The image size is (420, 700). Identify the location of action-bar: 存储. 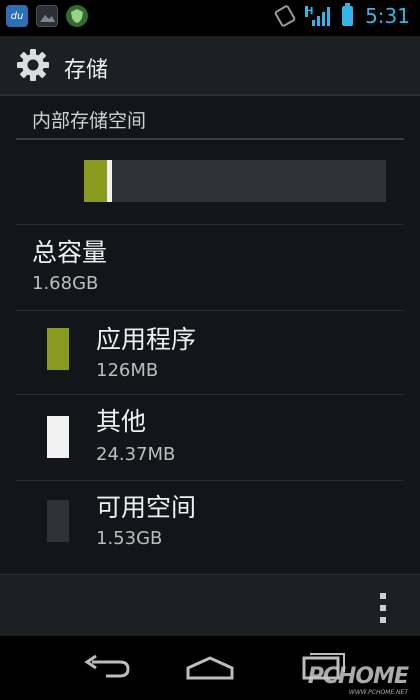
(210, 66).